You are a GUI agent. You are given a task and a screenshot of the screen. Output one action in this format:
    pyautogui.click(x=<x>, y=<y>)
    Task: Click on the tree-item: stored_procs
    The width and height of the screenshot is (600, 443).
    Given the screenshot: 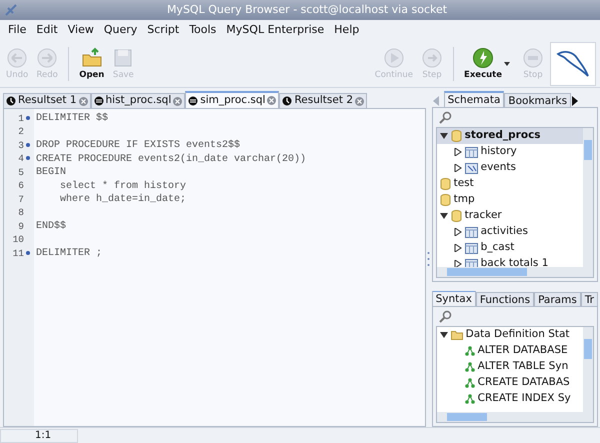 What is the action you would take?
    pyautogui.click(x=509, y=136)
    